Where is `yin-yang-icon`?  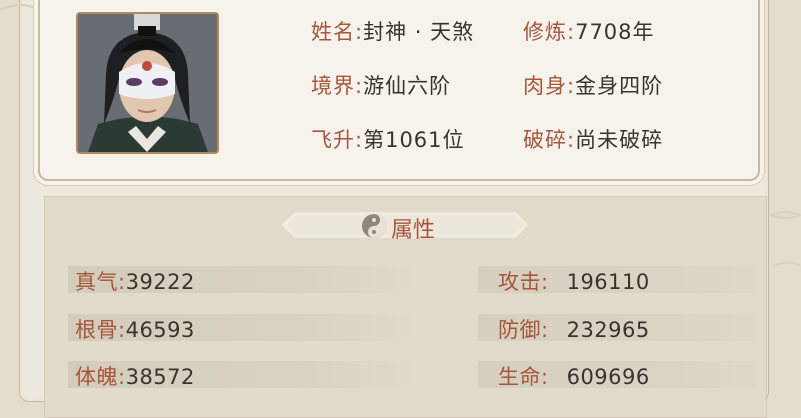
yin-yang-icon is located at coordinates (374, 226).